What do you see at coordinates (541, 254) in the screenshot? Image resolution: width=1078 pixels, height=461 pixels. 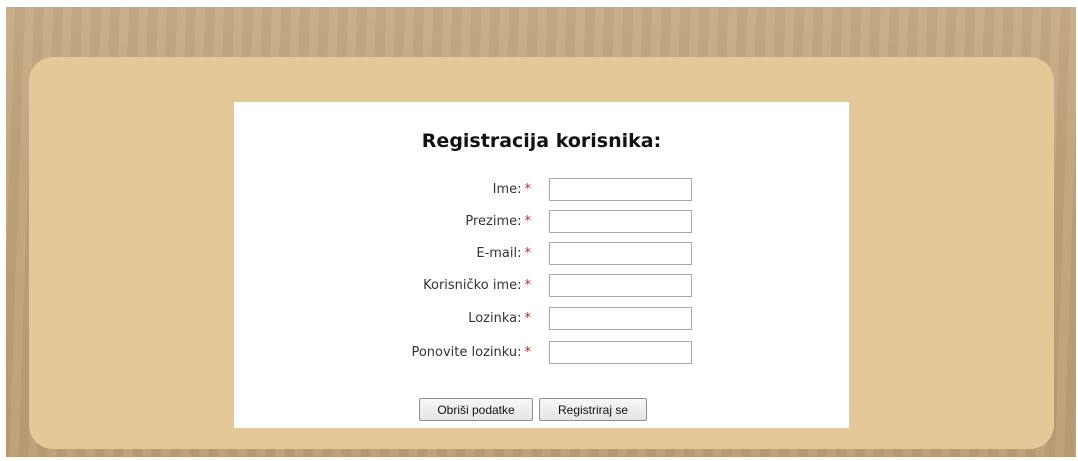 I see `form-row-email: E-mail: *` at bounding box center [541, 254].